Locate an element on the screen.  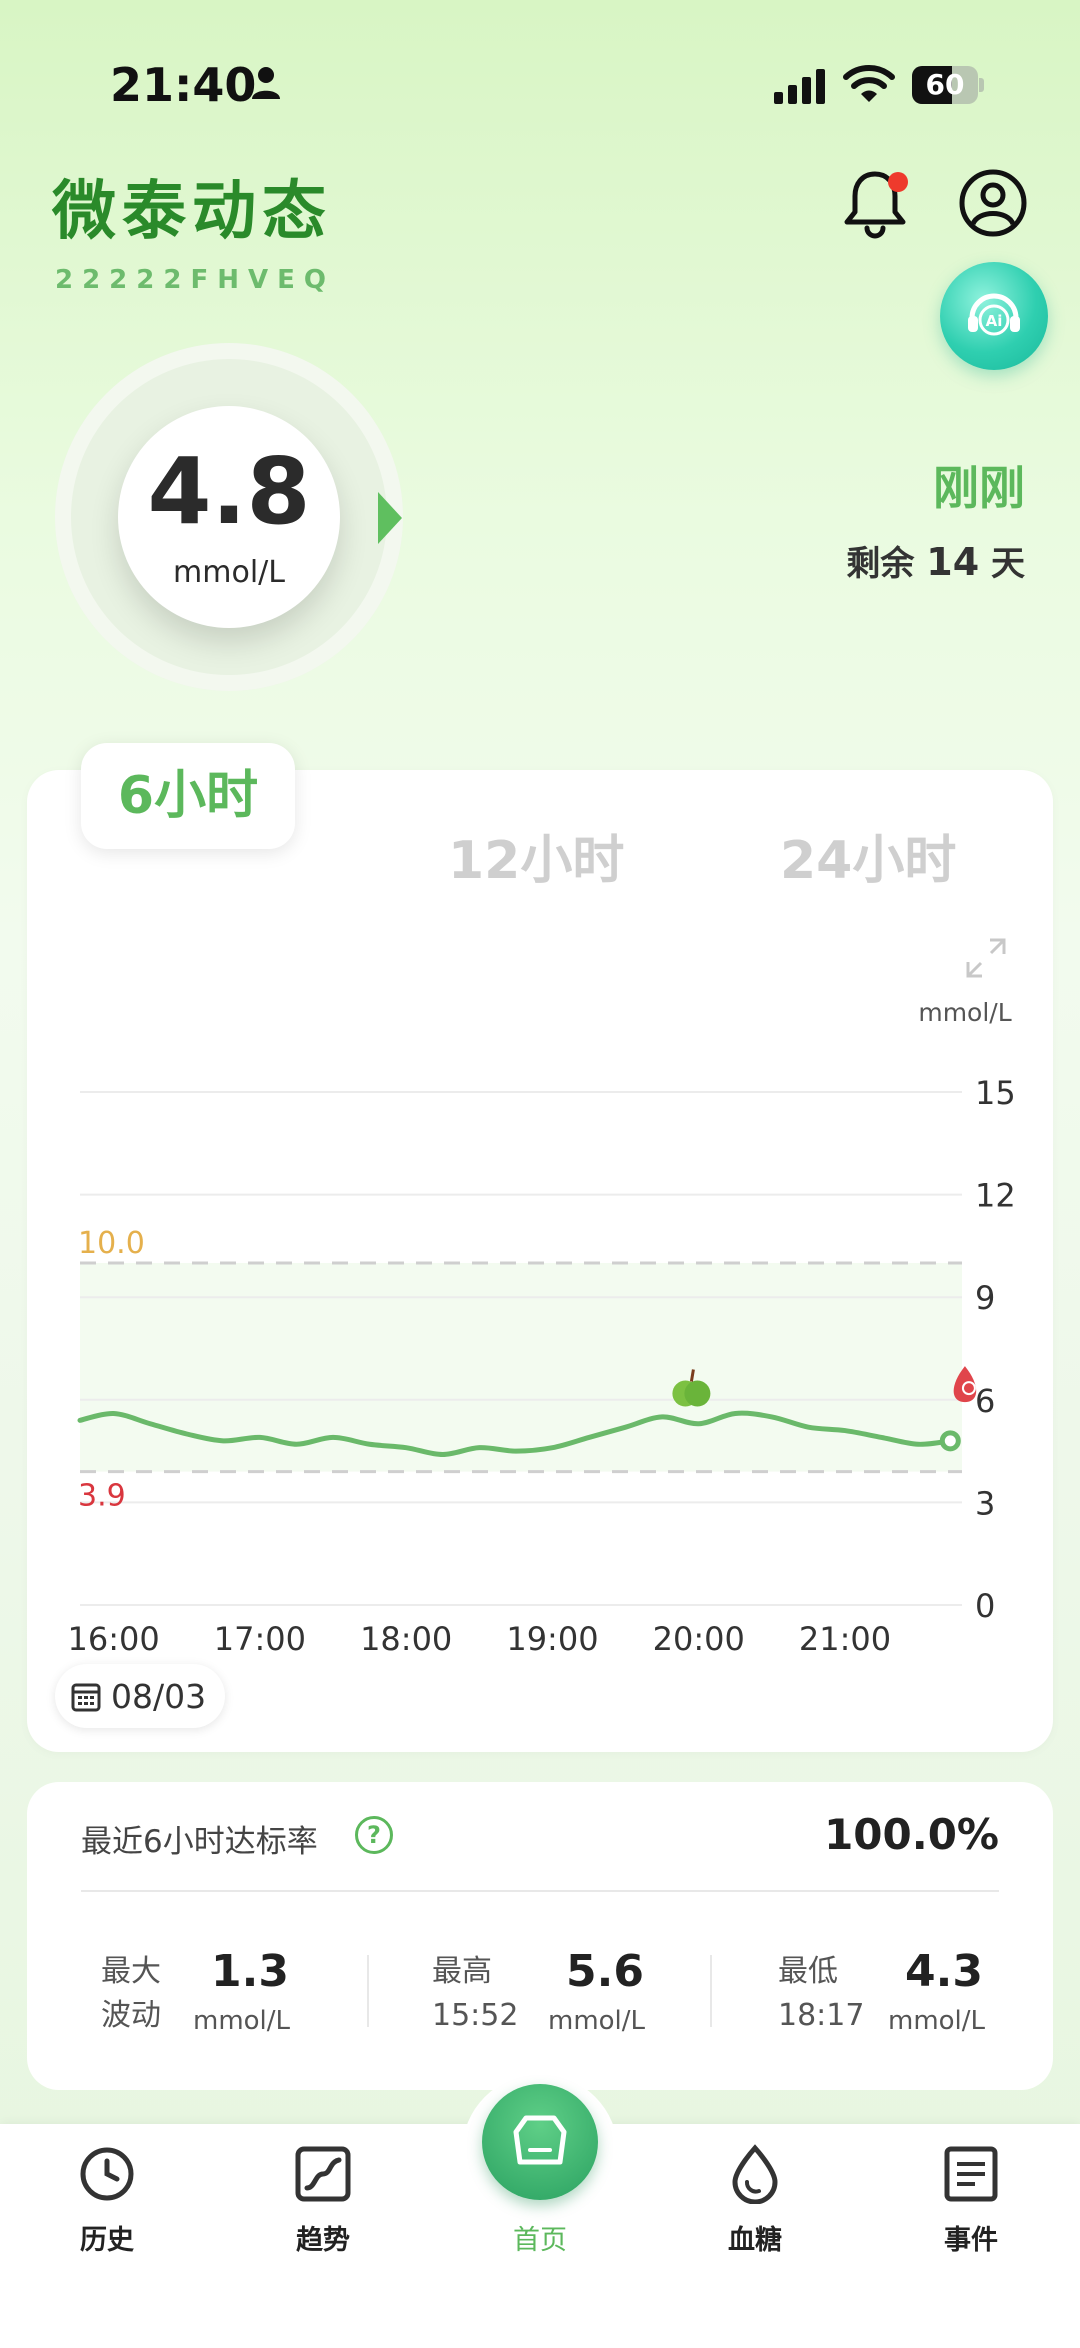
nav-trend is located at coordinates (323, 2174).